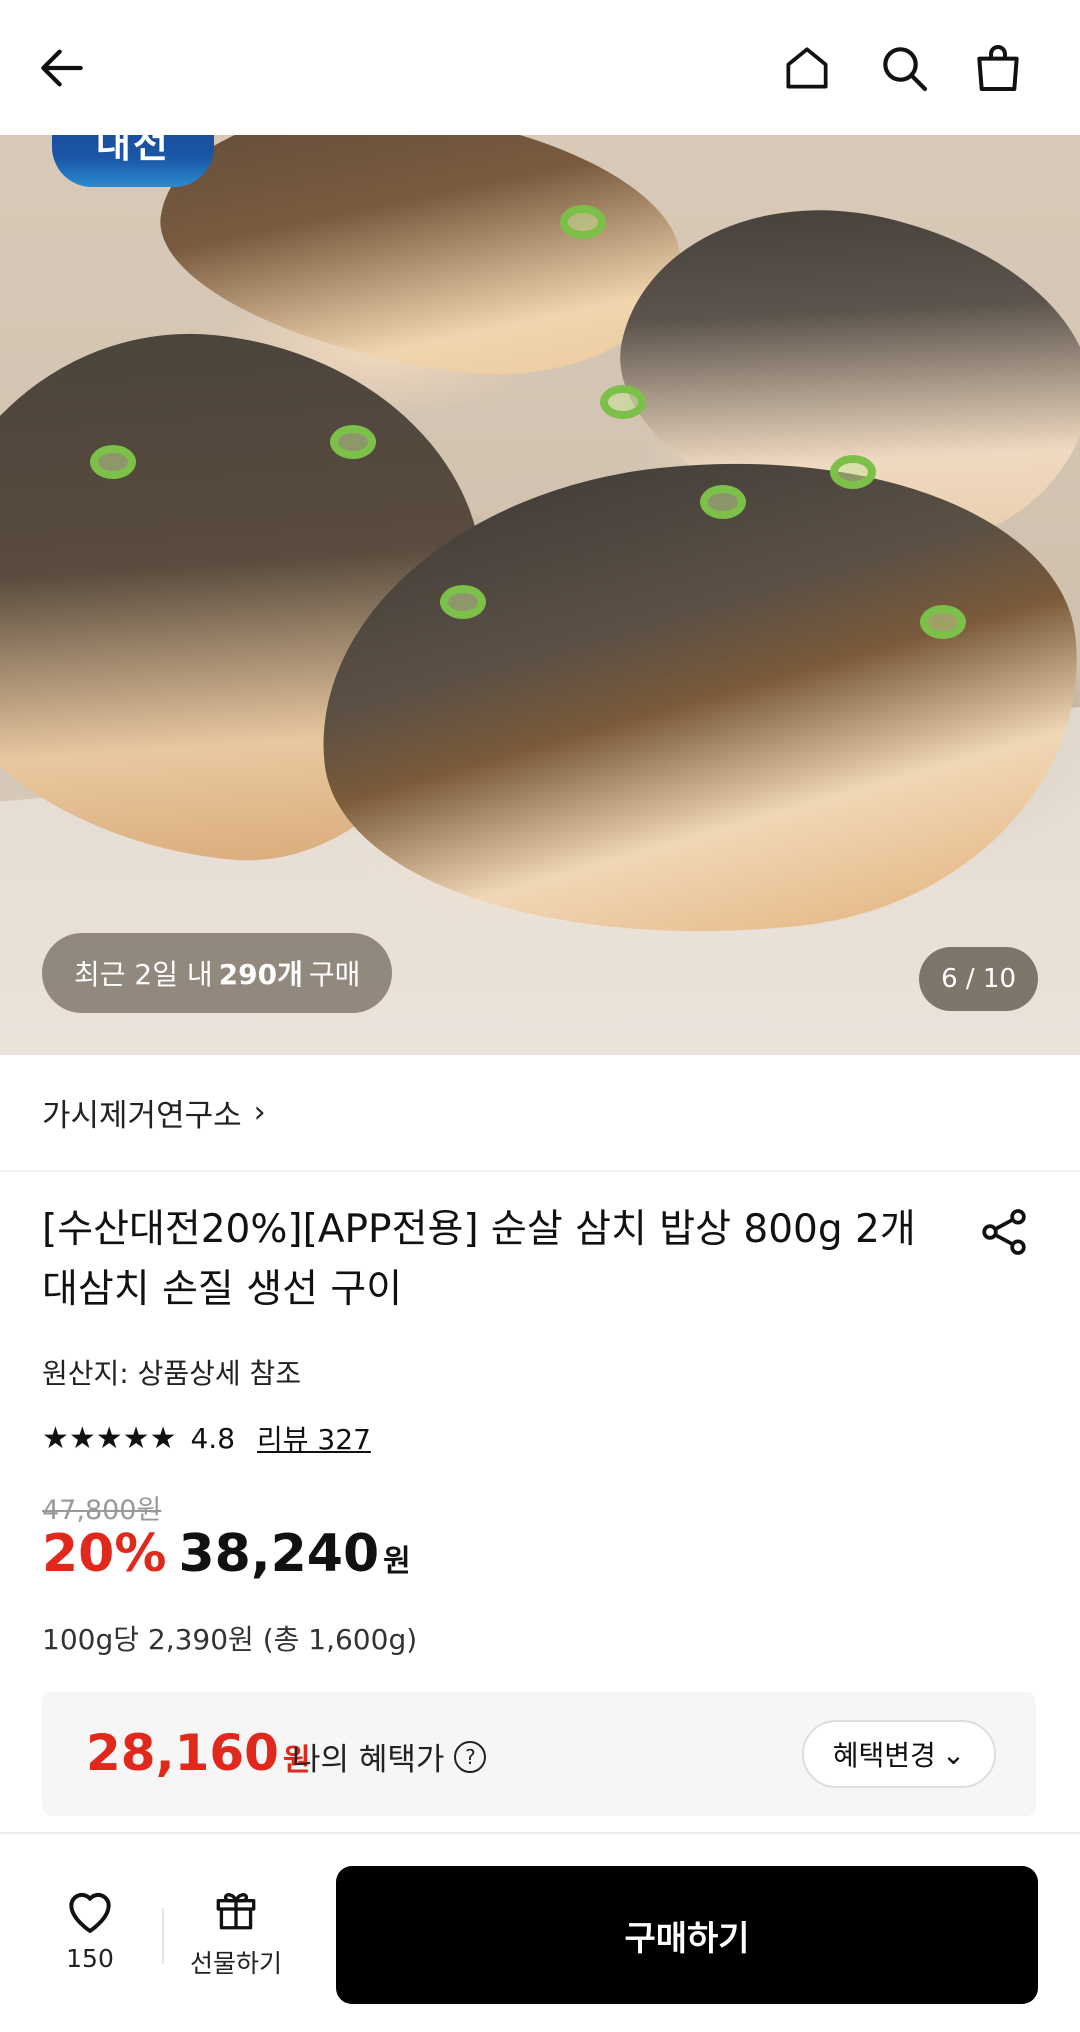  I want to click on brand-link: 가시제거연구소 ›, so click(154, 1112).